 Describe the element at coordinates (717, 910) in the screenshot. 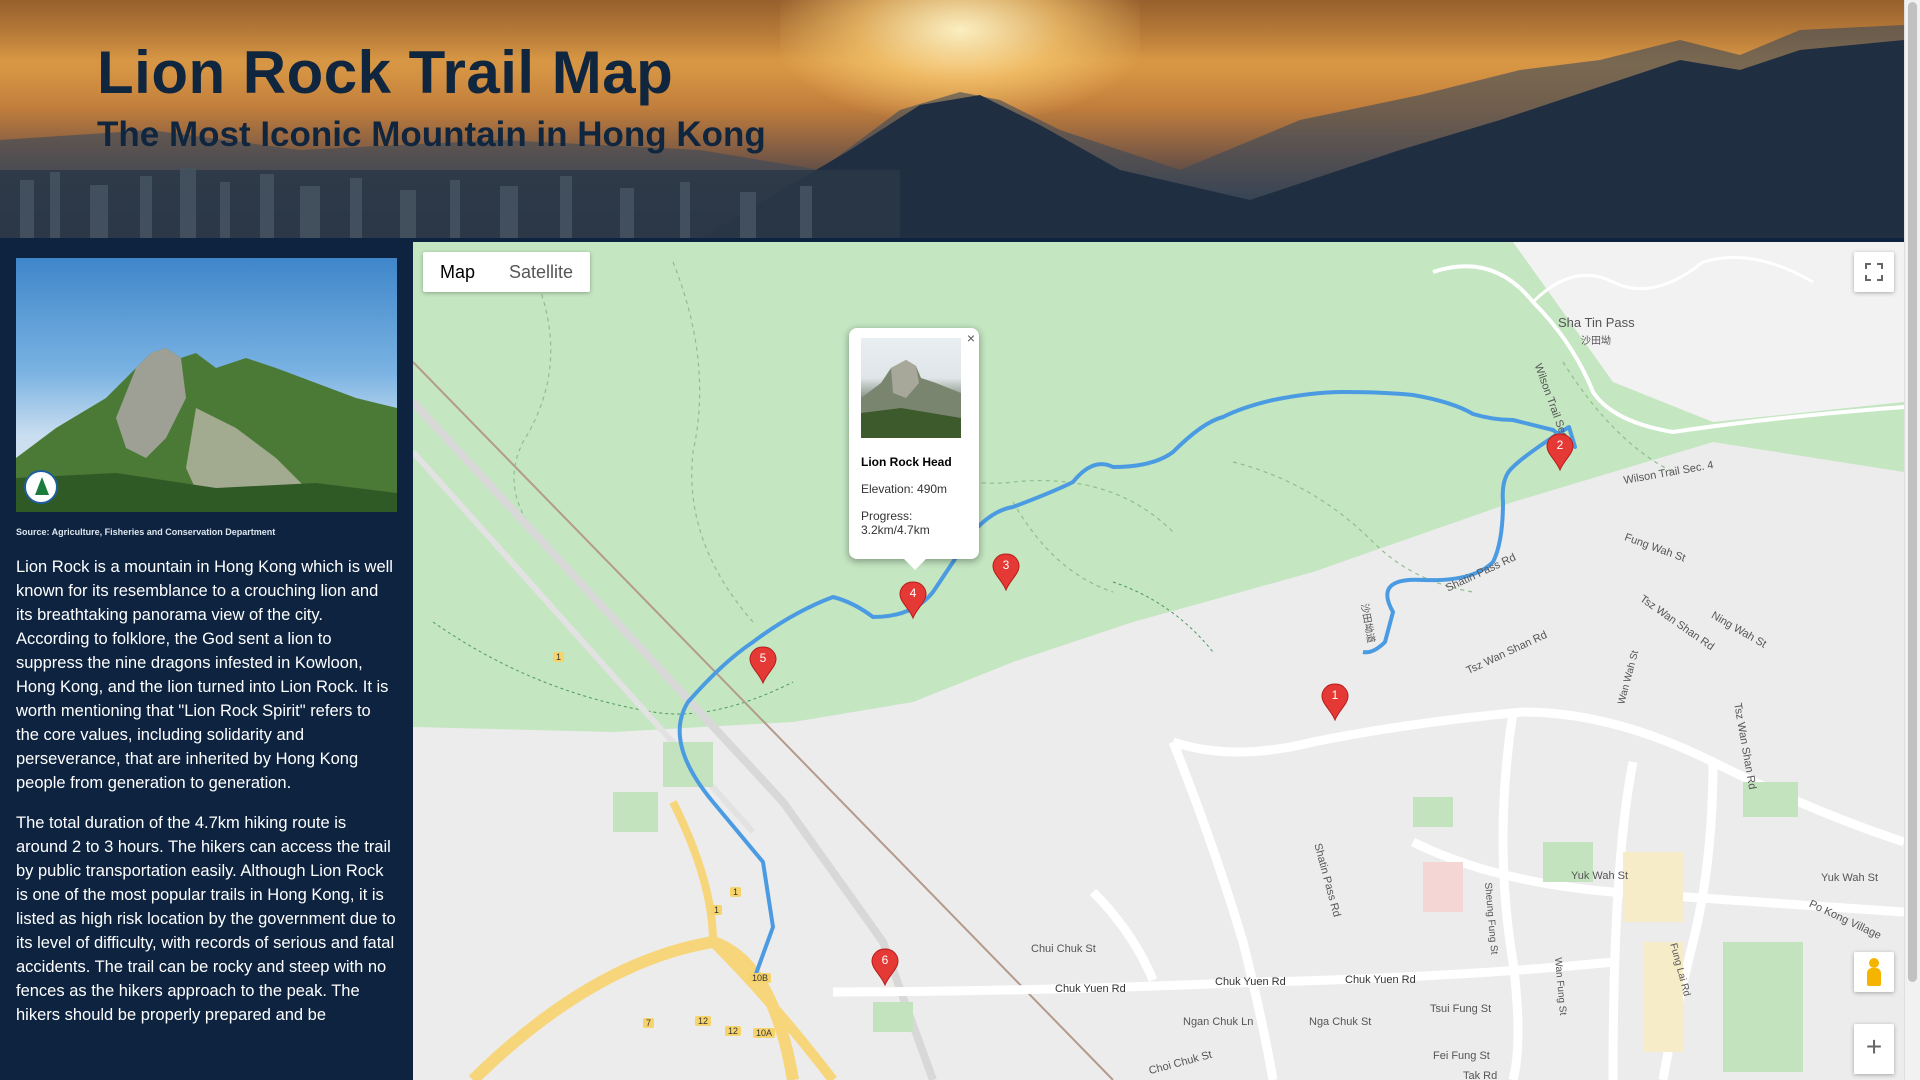

I see `route-badge-1c: 1` at that location.